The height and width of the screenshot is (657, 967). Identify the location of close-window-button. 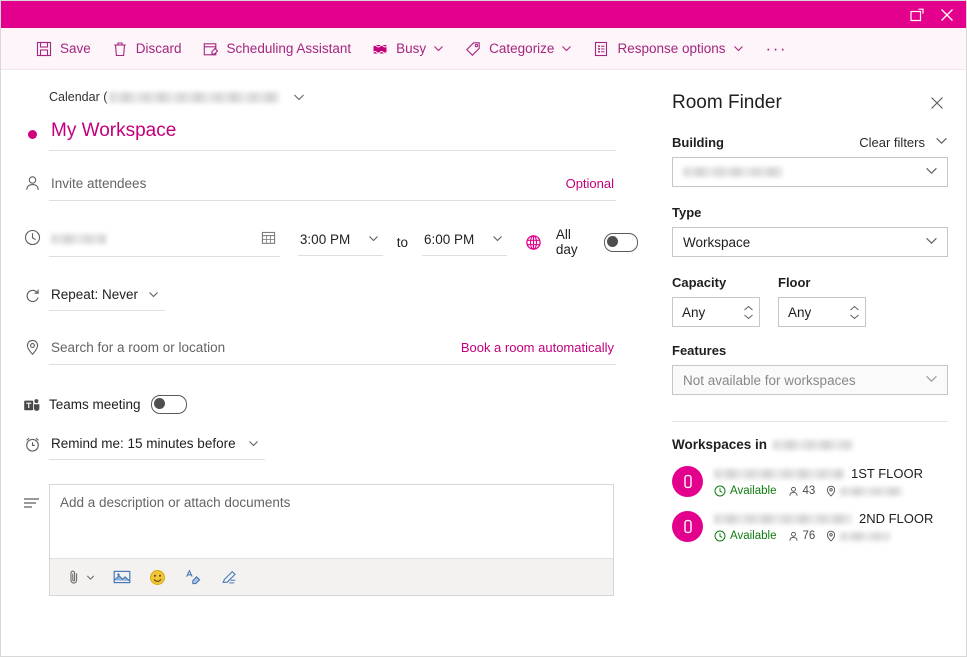
(947, 15).